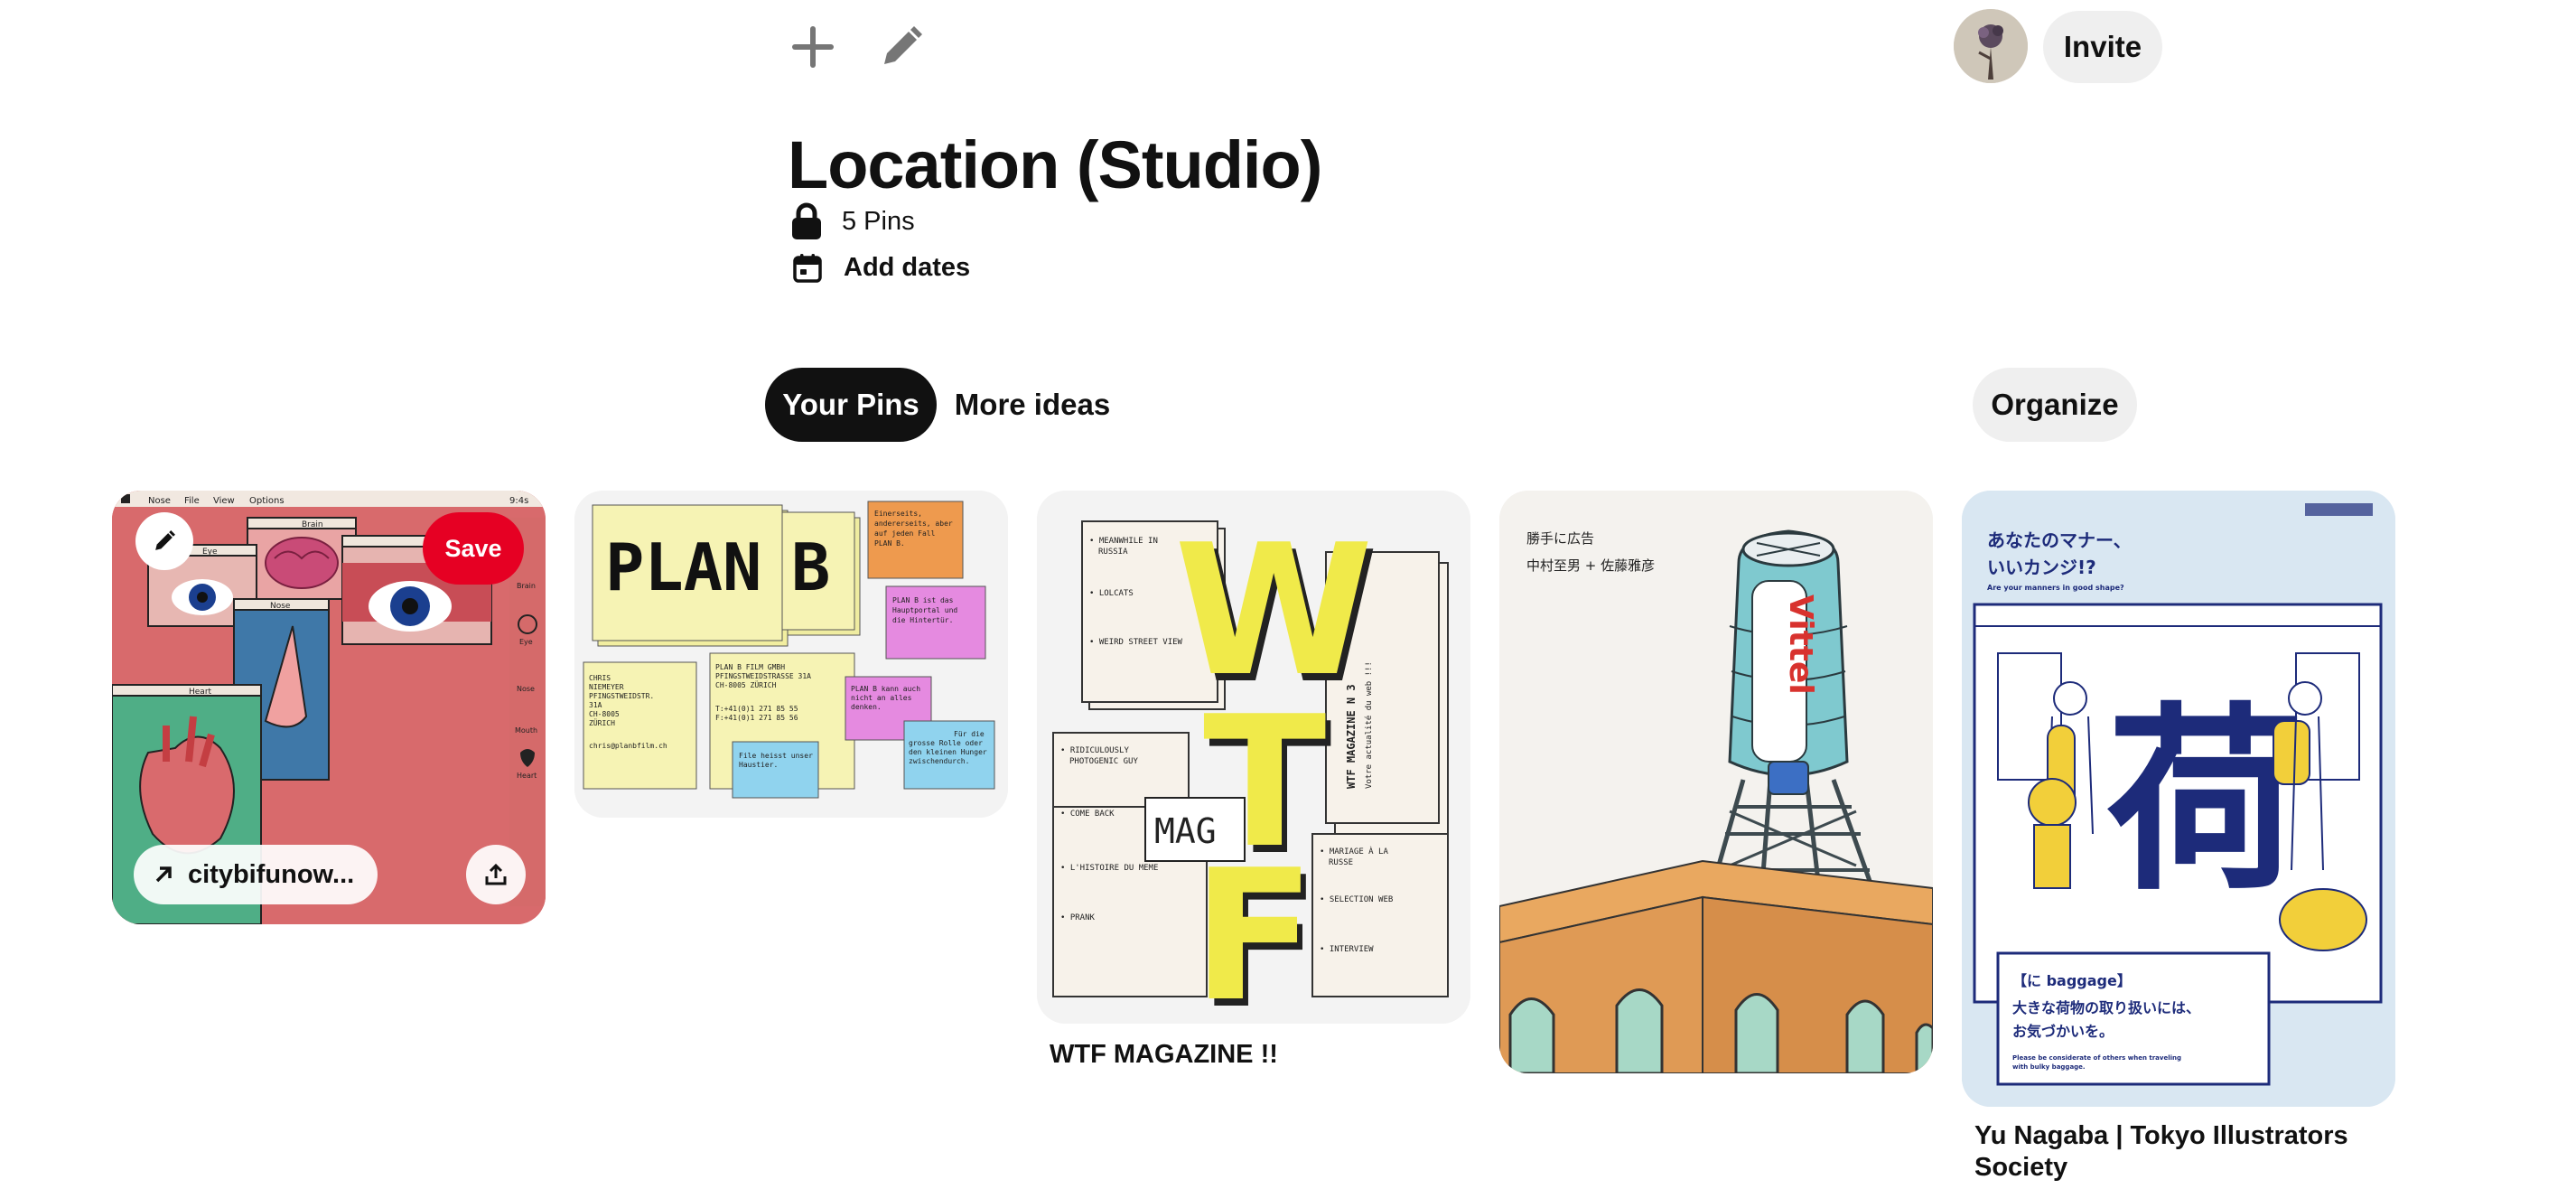  What do you see at coordinates (602, 722) in the screenshot?
I see `svg-text: ZÜRICH` at bounding box center [602, 722].